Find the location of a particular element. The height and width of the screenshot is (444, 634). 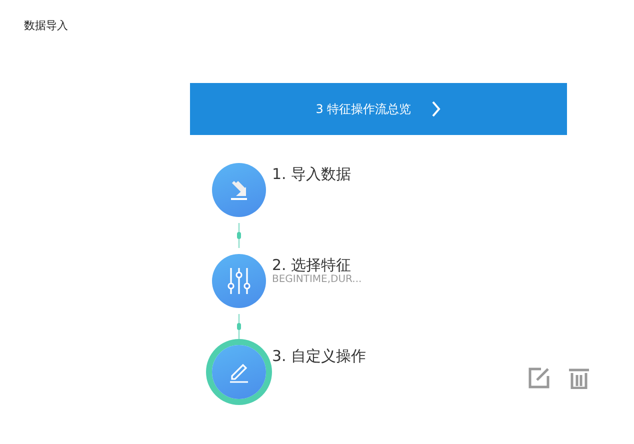

edit-icon is located at coordinates (539, 378).